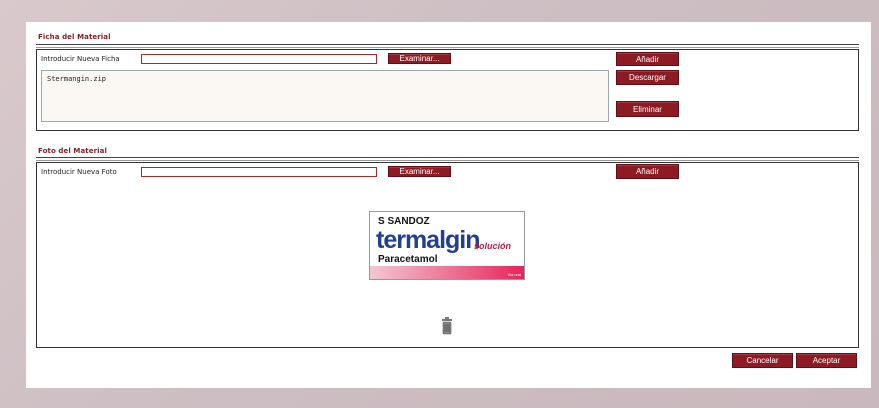 The height and width of the screenshot is (408, 879). Describe the element at coordinates (447, 326) in the screenshot. I see `trash-icon` at that location.